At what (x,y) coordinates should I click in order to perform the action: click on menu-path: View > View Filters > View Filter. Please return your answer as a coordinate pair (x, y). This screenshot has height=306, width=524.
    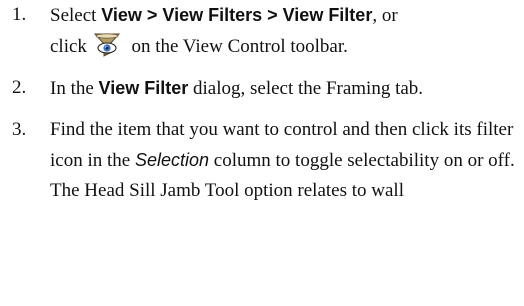
    Looking at the image, I should click on (237, 15).